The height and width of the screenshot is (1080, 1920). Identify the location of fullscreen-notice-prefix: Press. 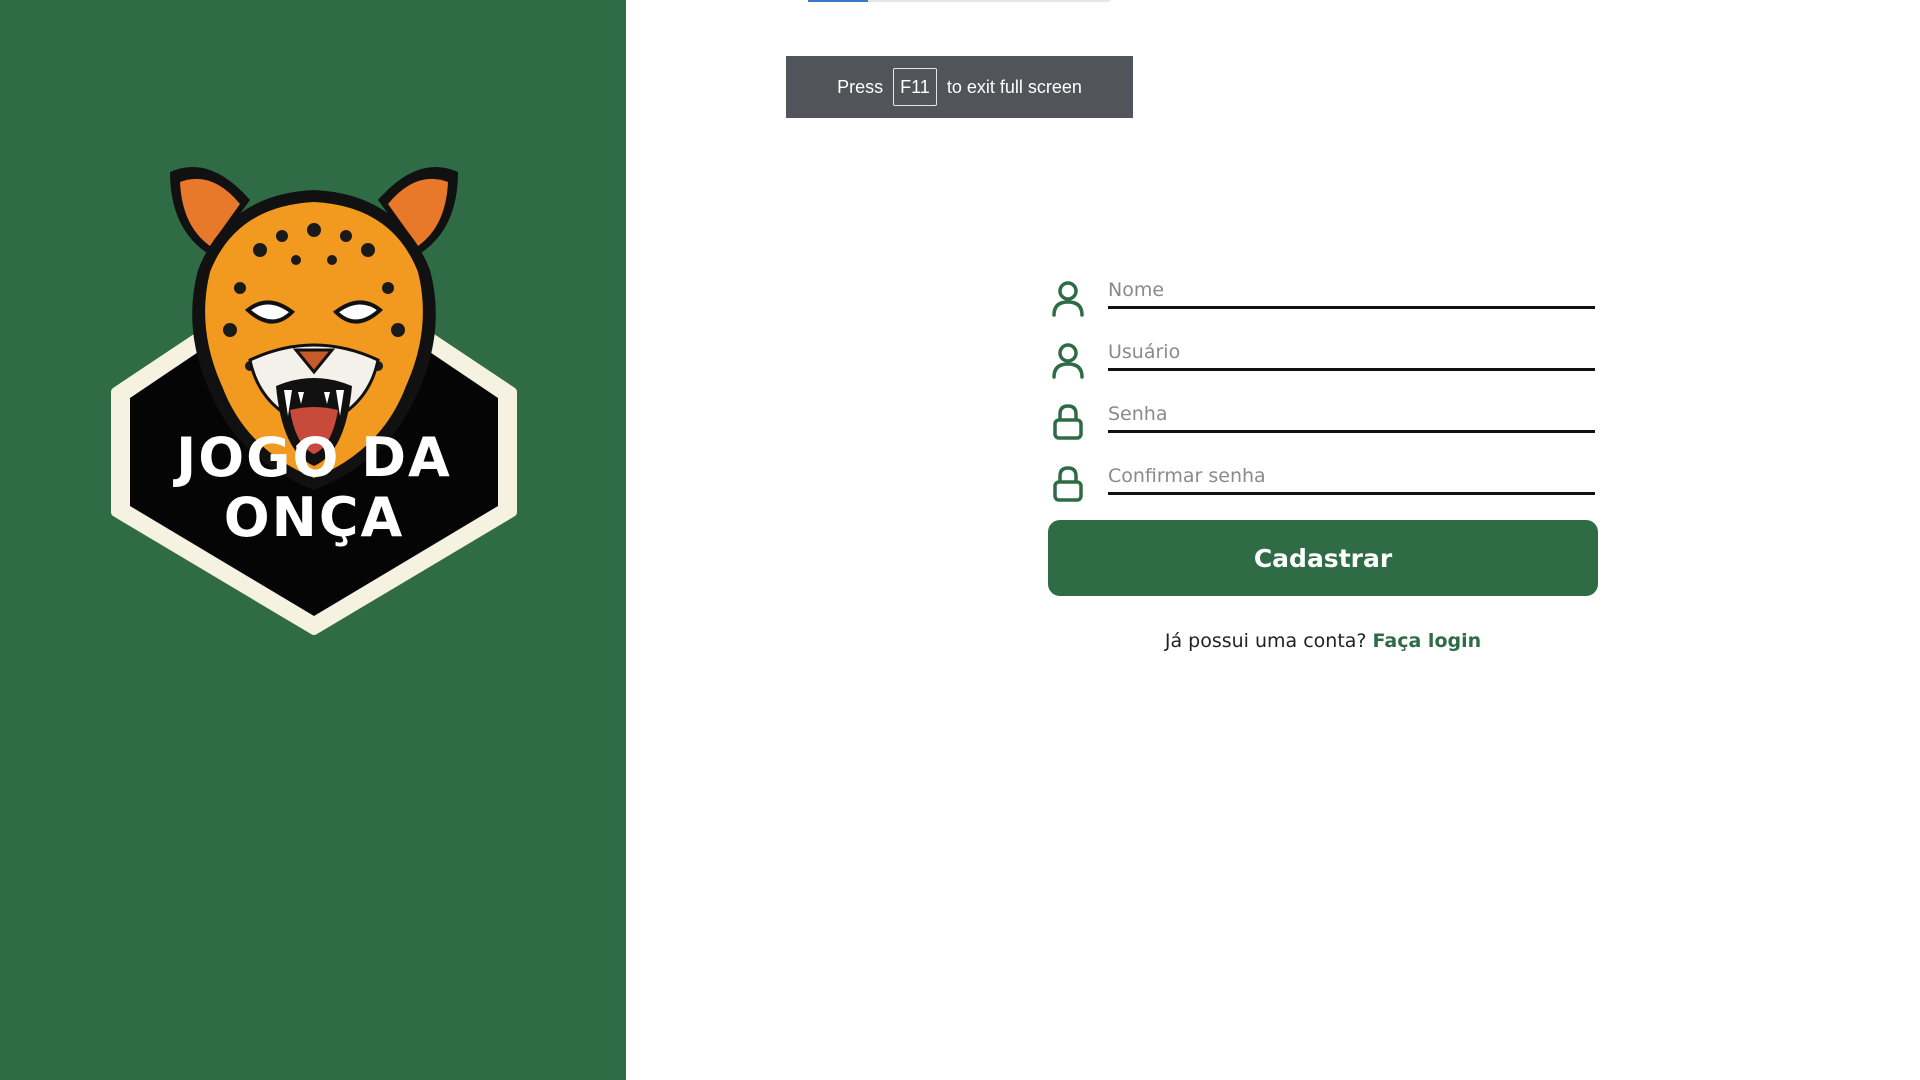
(860, 86).